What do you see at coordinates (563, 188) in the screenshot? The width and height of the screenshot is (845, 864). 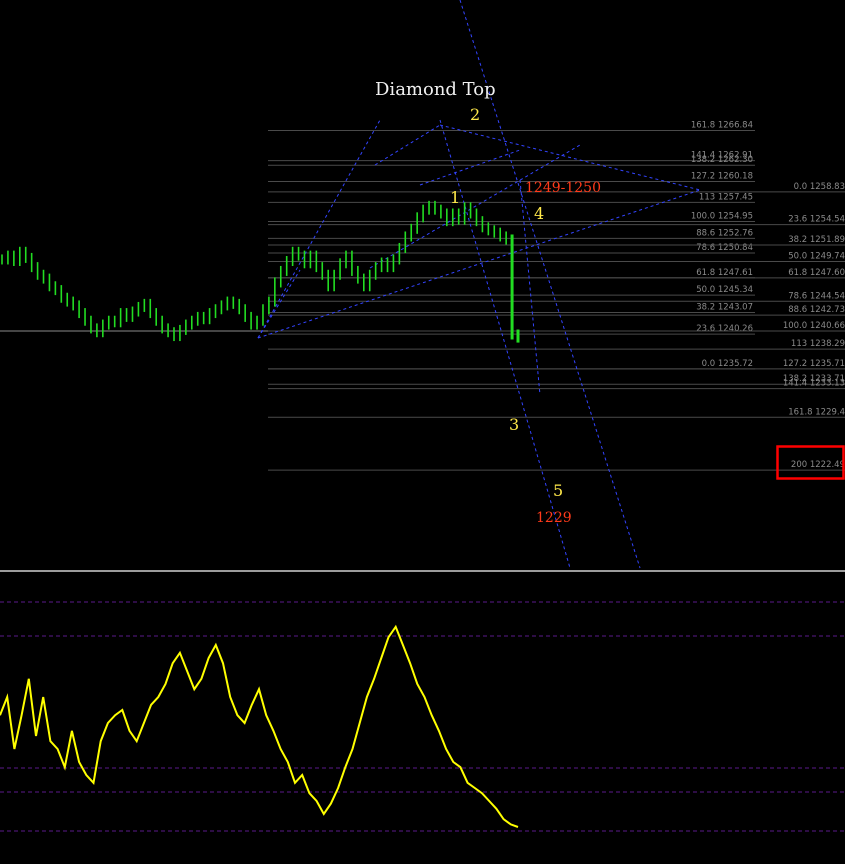 I see `resistance-zone-label: 1249-1250` at bounding box center [563, 188].